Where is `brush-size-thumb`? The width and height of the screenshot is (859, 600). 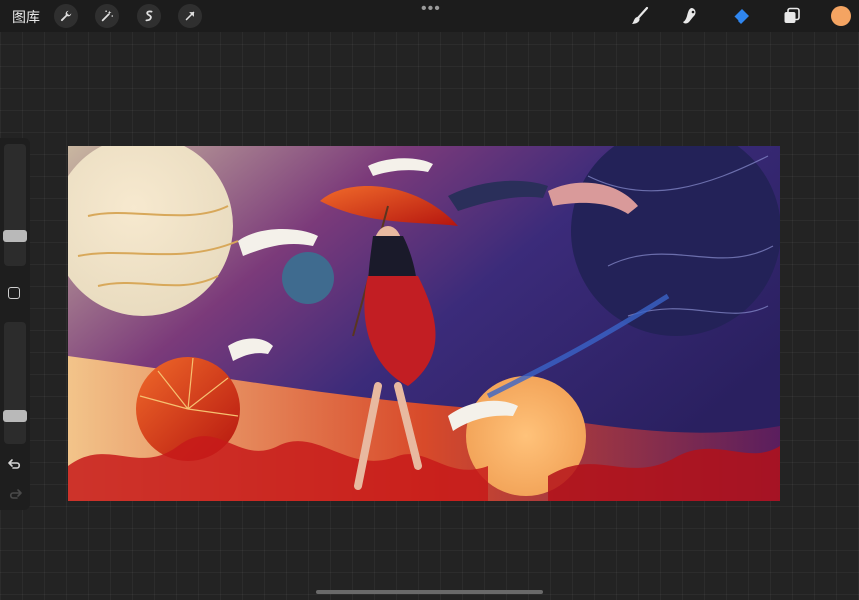
brush-size-thumb is located at coordinates (15, 236).